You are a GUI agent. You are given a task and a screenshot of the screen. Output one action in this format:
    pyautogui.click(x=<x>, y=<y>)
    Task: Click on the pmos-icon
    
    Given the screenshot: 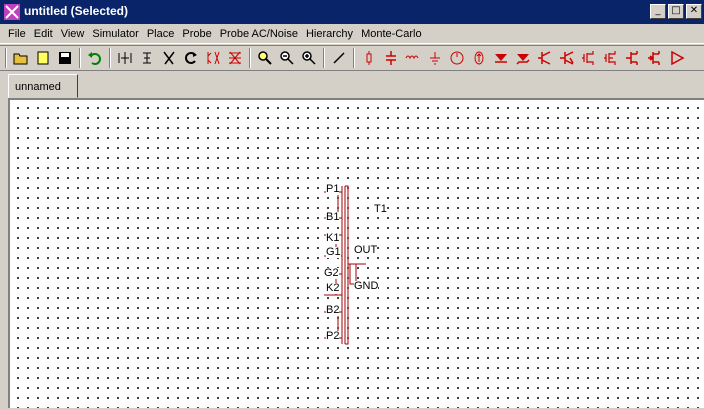 What is the action you would take?
    pyautogui.click(x=611, y=58)
    